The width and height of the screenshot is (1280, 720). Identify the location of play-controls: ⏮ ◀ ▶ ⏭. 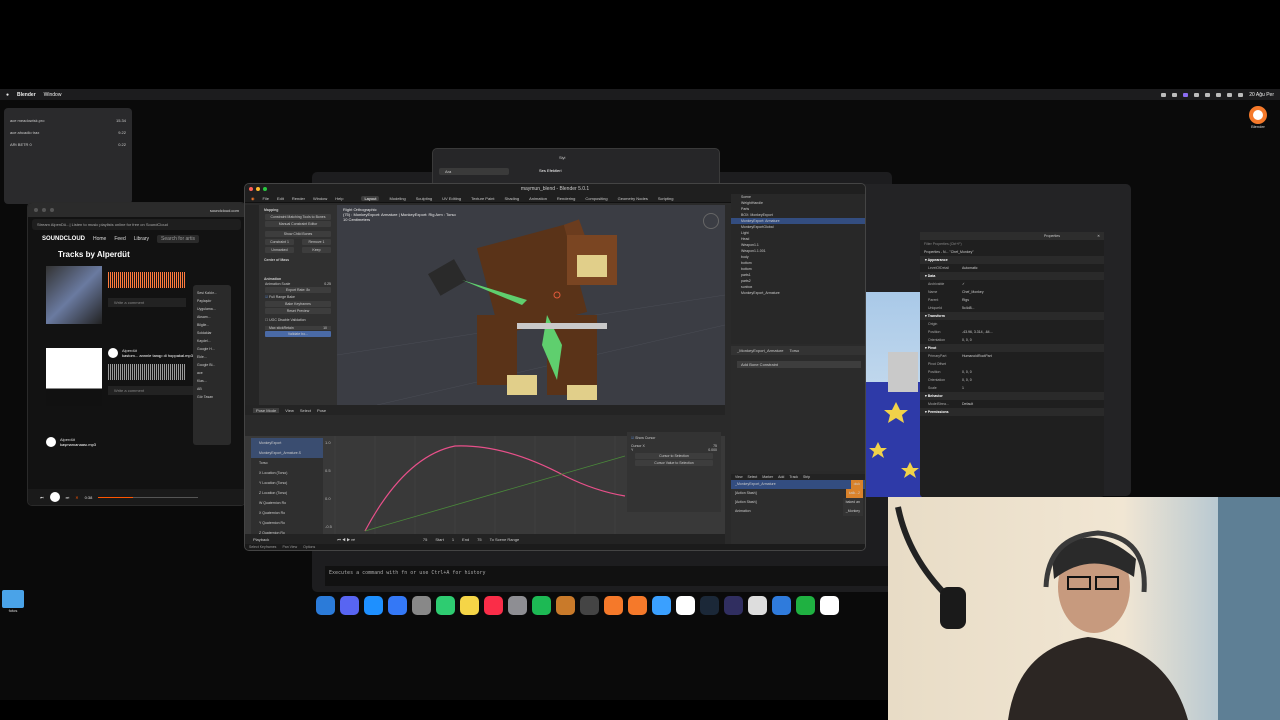
(346, 539).